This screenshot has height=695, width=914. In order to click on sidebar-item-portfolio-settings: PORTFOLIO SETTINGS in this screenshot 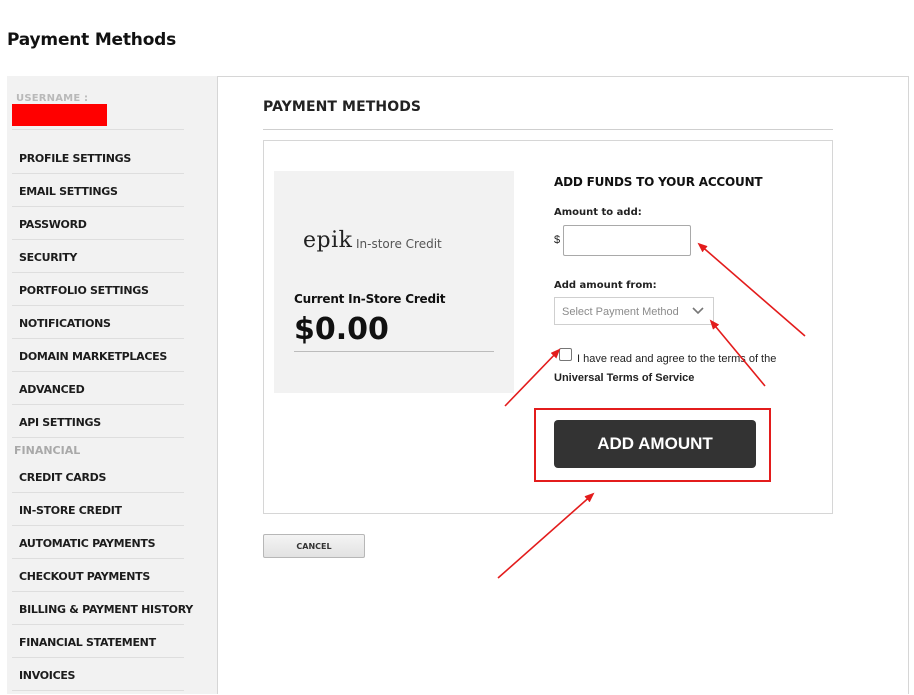, I will do `click(98, 289)`.